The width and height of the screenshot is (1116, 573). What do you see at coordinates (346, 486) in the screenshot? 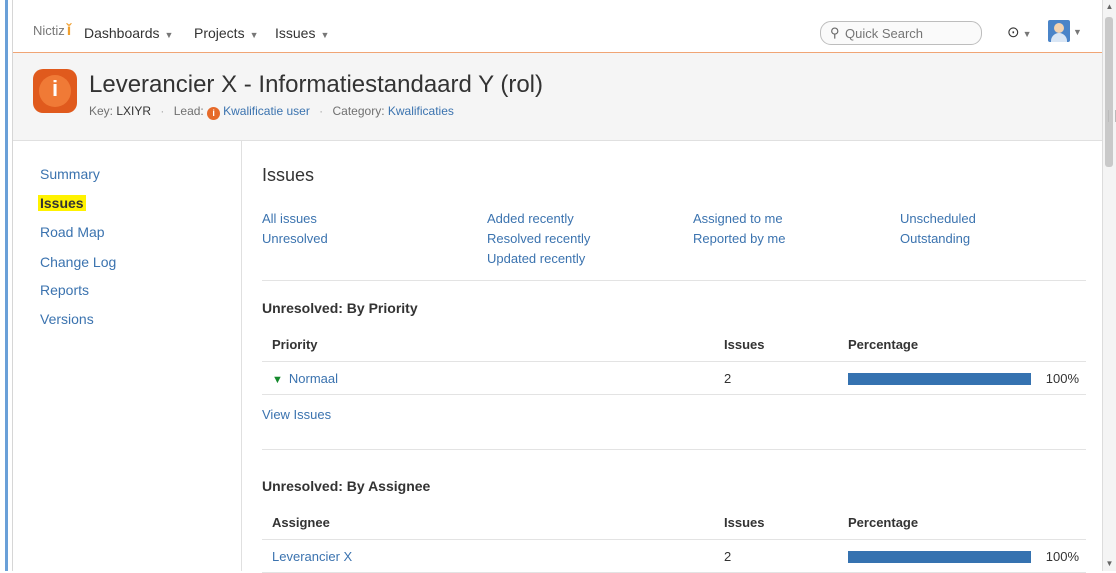
I see `section-title-assignee: Unresolved: By Assignee` at bounding box center [346, 486].